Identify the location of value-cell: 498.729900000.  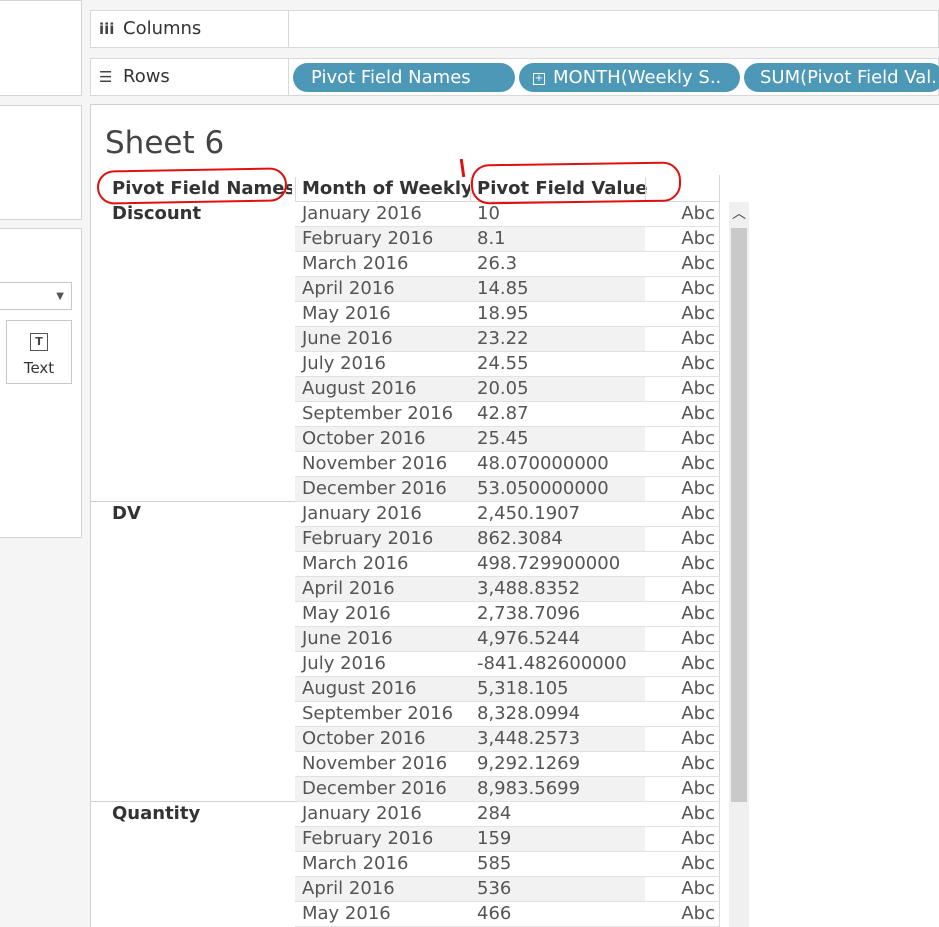
(549, 563).